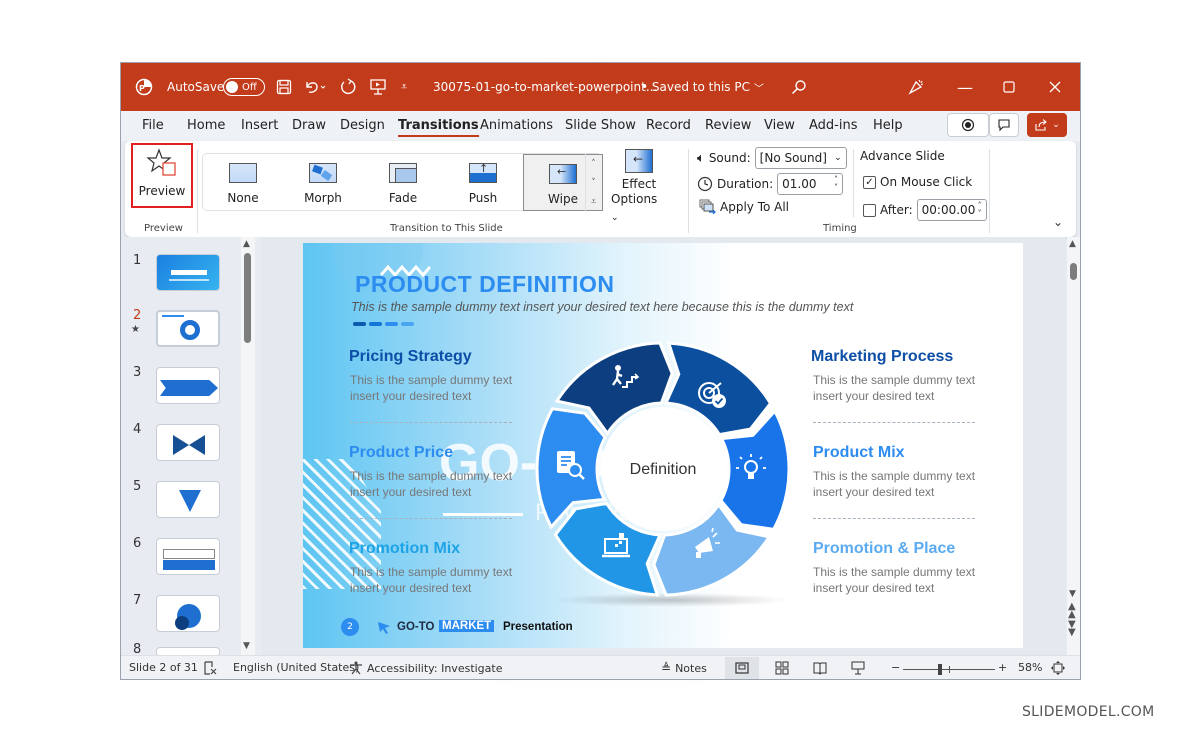 The width and height of the screenshot is (1200, 743). Describe the element at coordinates (888, 125) in the screenshot. I see `tab-help: Help` at that location.